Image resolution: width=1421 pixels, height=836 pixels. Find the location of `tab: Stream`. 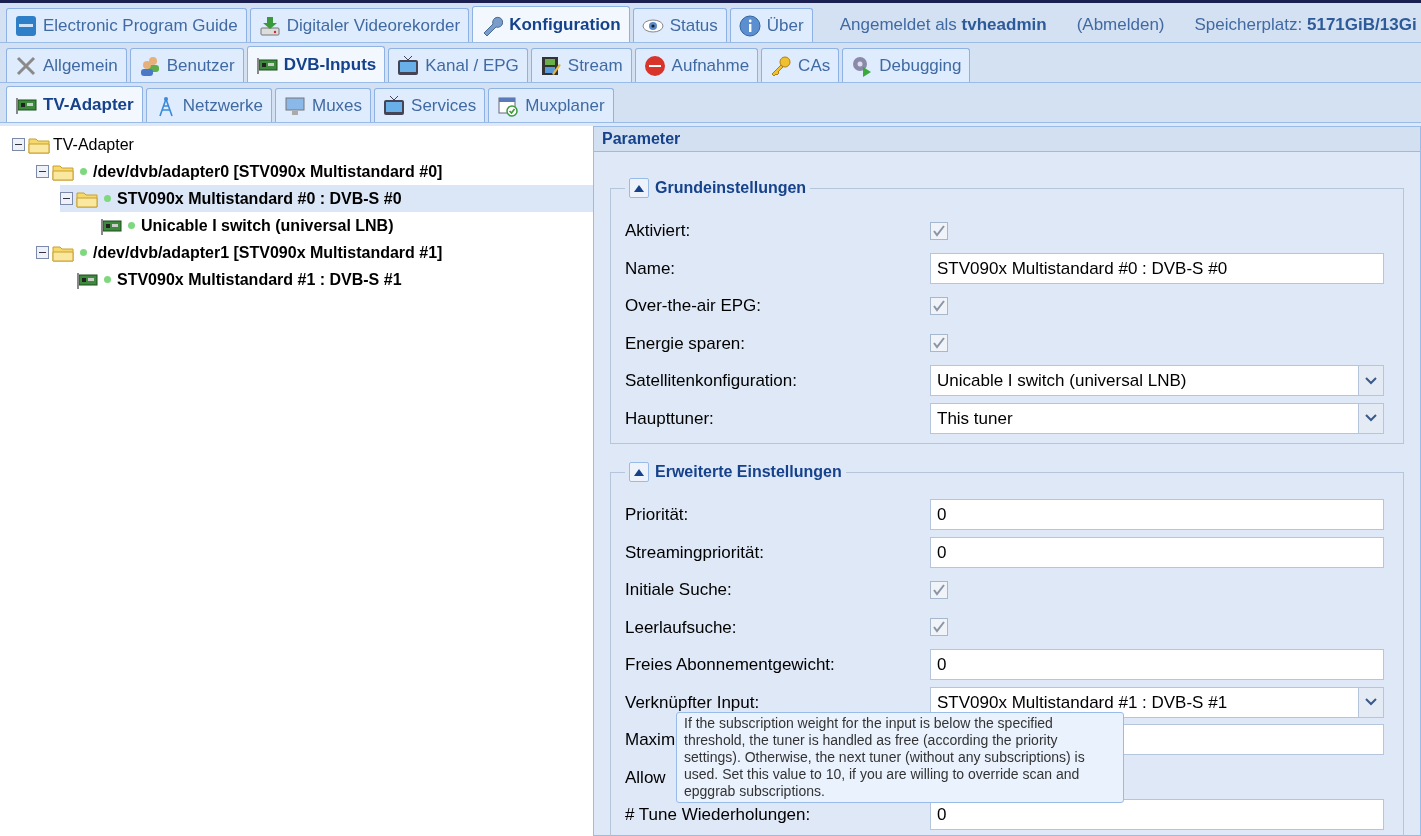

tab: Stream is located at coordinates (581, 65).